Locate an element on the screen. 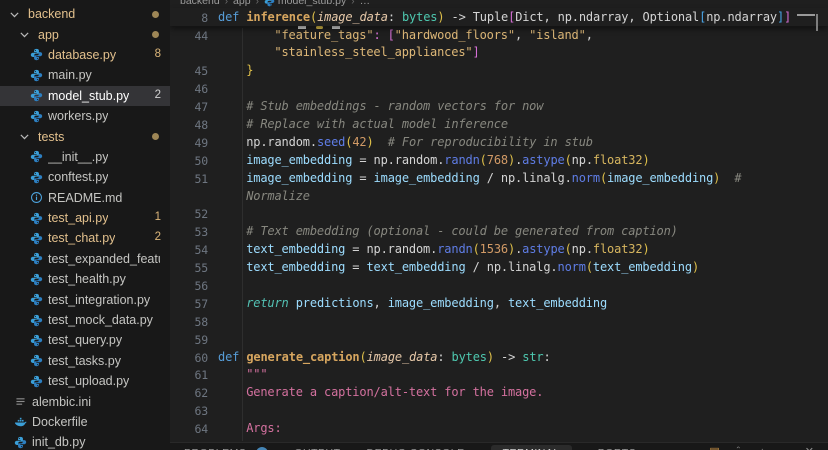  code-token: Dict, np.ndarray, Optional is located at coordinates (607, 16).